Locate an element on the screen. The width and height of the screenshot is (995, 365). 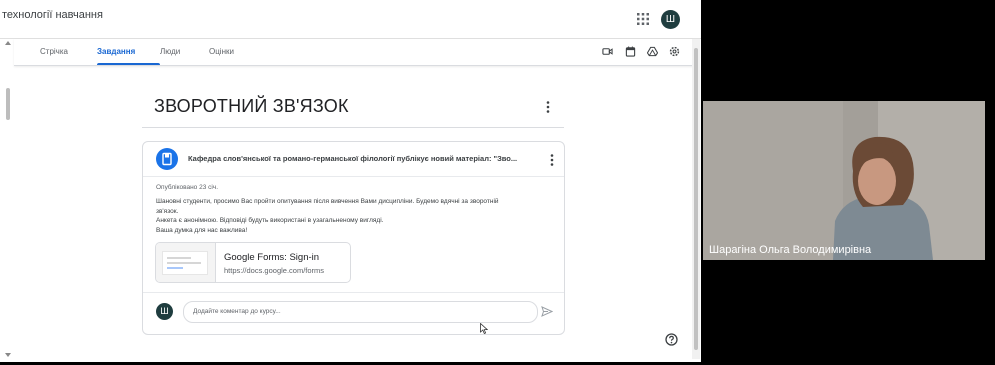
description-line: Ваша думка для нас важлива! is located at coordinates (202, 230).